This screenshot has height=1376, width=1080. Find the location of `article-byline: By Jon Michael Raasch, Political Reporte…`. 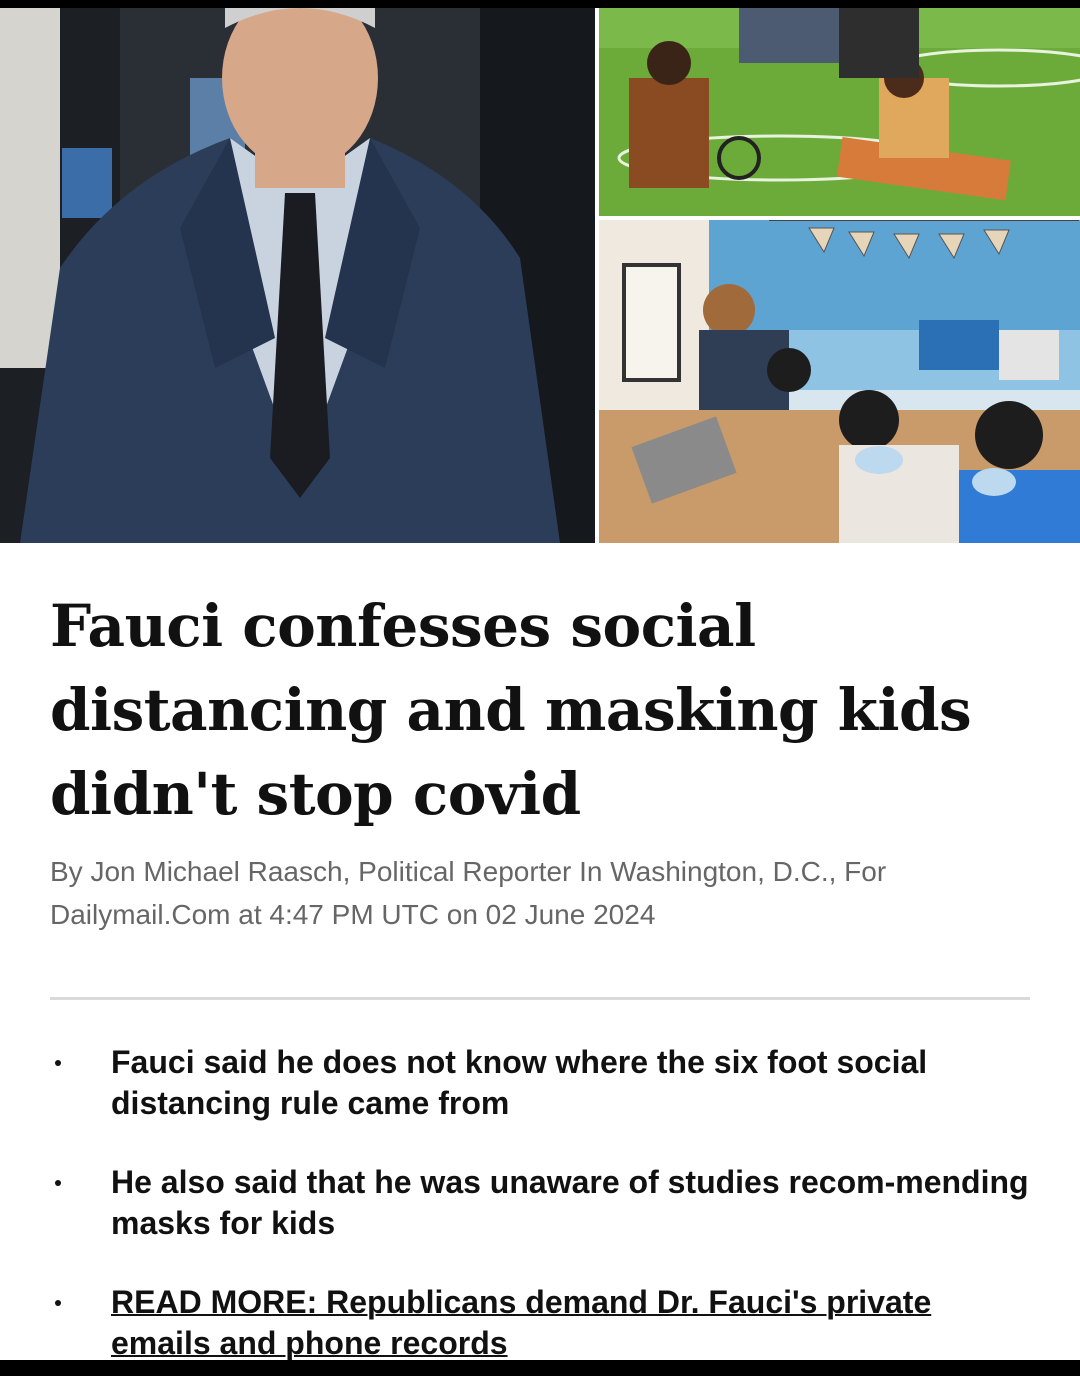

article-byline: By Jon Michael Raasch, Political Reporte… is located at coordinates (468, 893).